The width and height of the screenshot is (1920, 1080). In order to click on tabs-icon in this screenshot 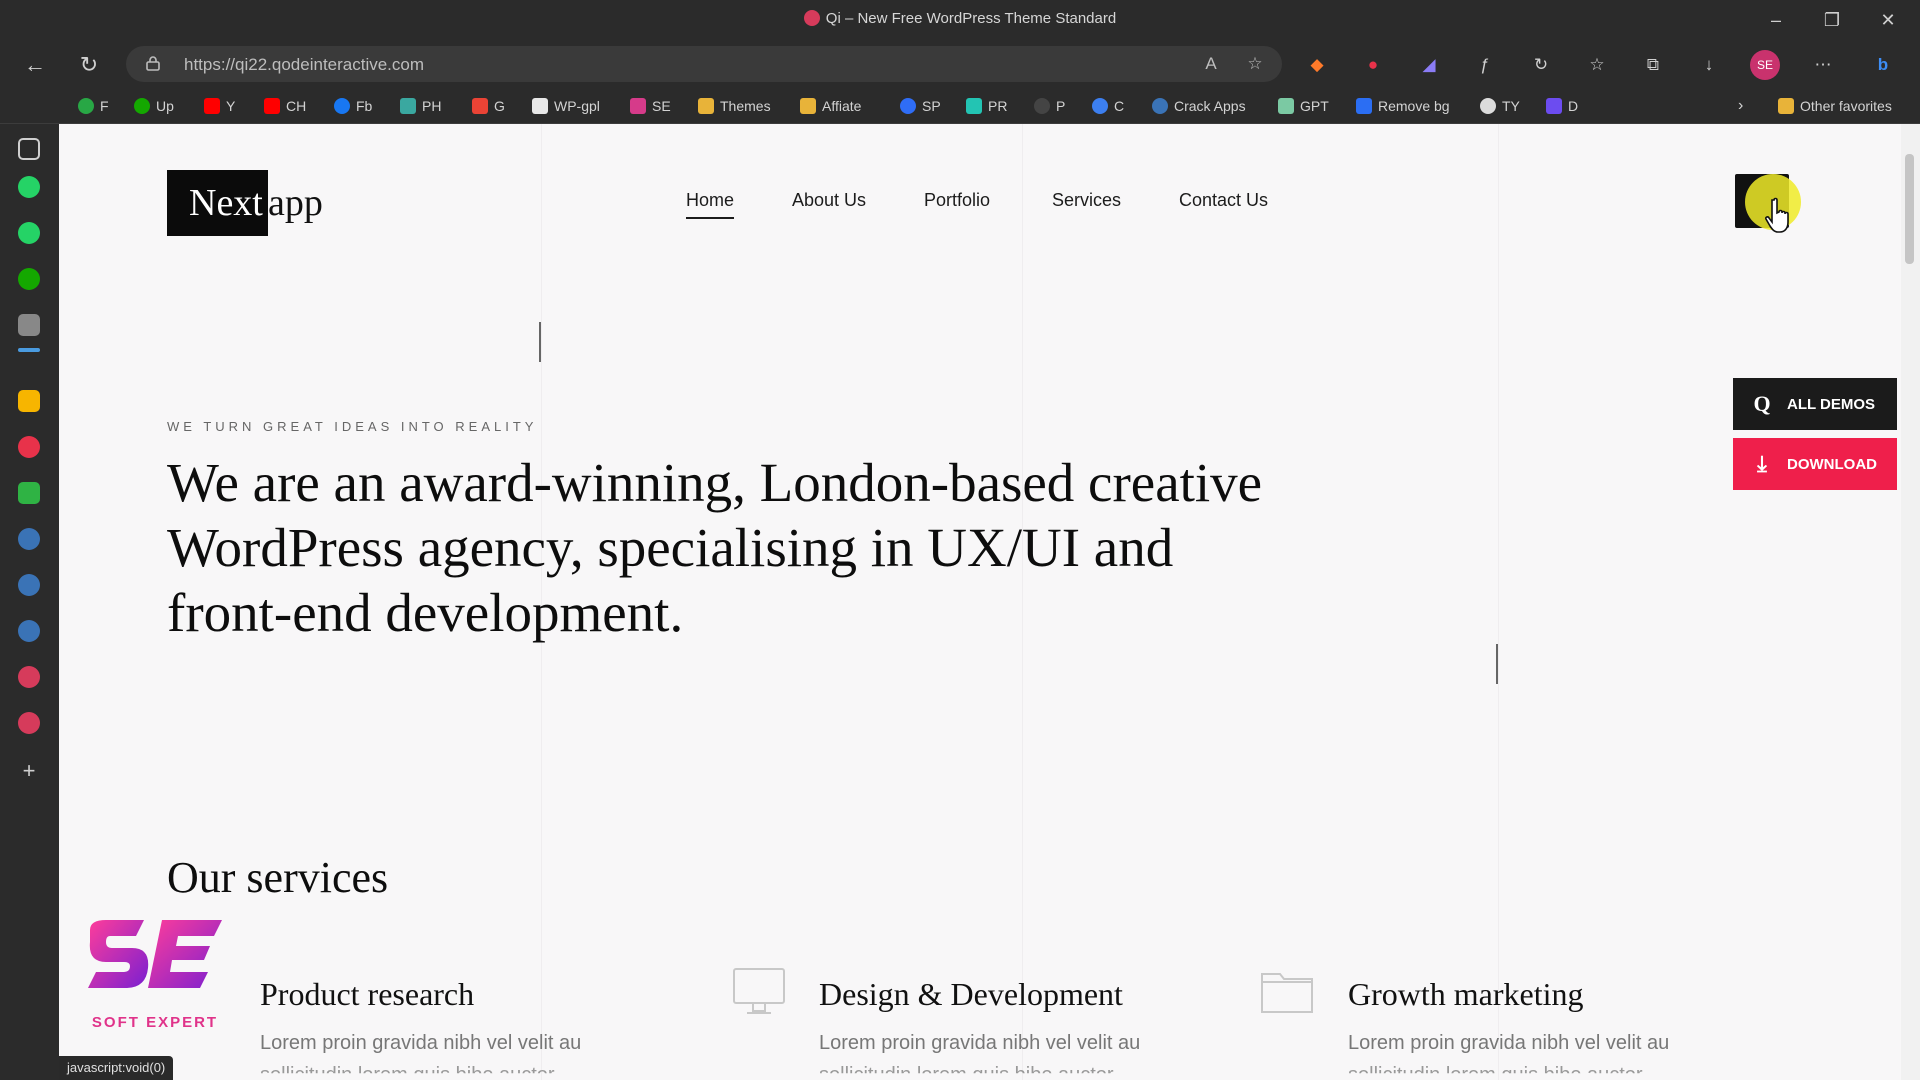, I will do `click(29, 149)`.